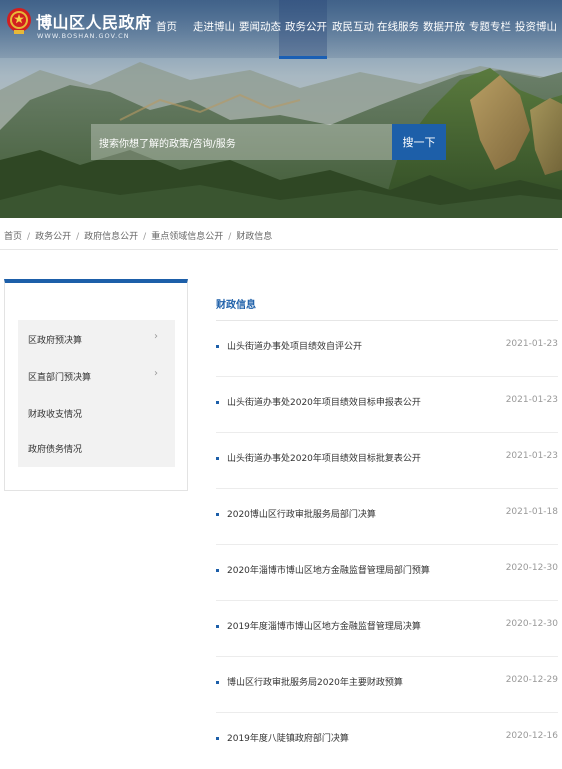 The height and width of the screenshot is (769, 562). I want to click on site-url: WWW.BOSHAN.GOV.CN, so click(83, 36).